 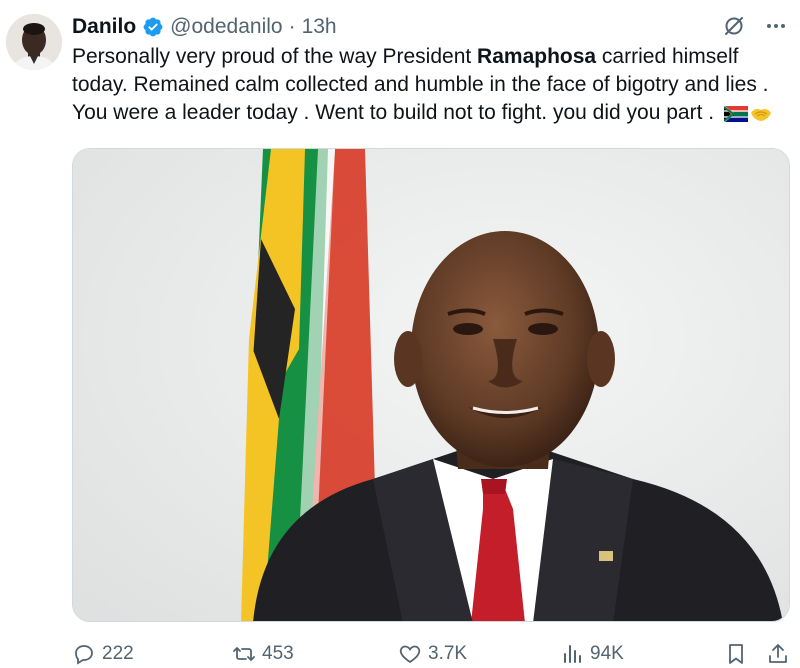 I want to click on like-button: 3.7K, so click(x=432, y=654).